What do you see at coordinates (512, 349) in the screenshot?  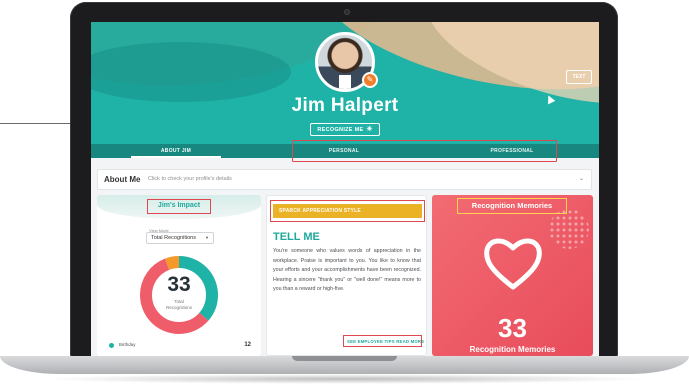 I see `memories-caption: Recognition Memories` at bounding box center [512, 349].